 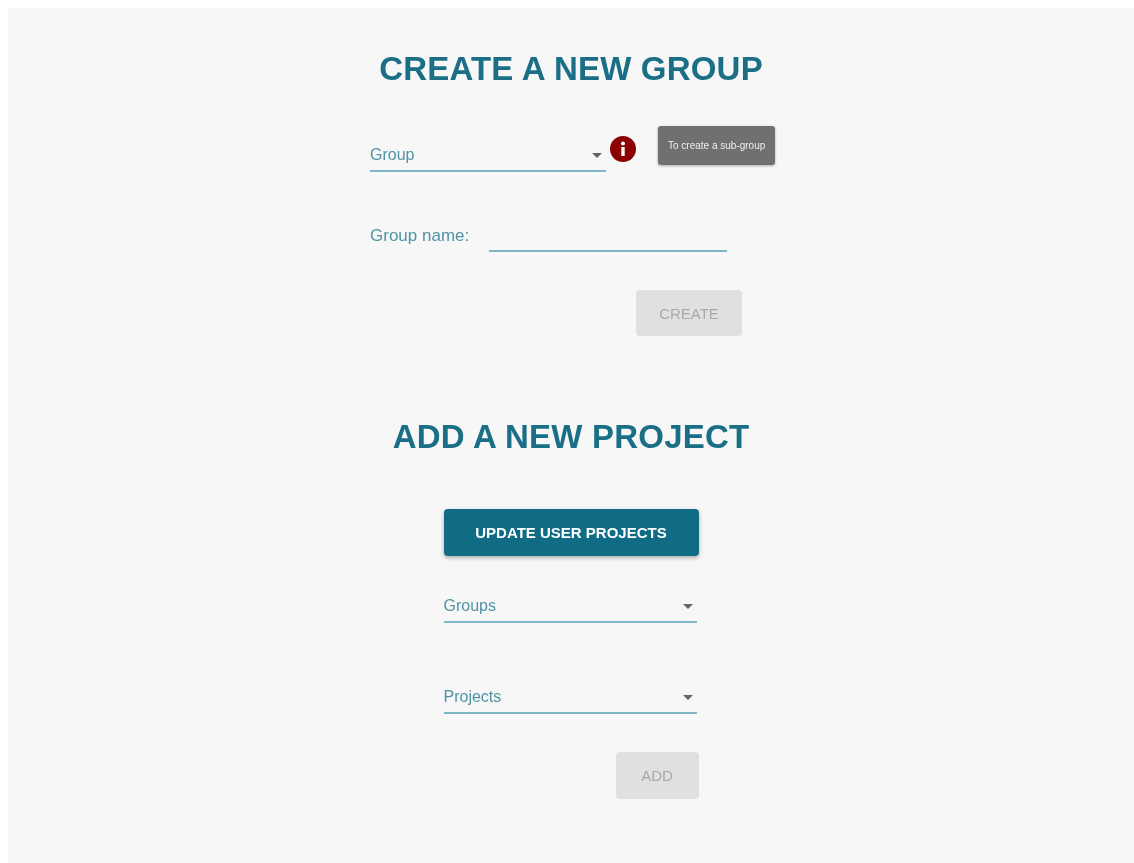 What do you see at coordinates (571, 437) in the screenshot?
I see `section-title: ADD A NEW PROJECT` at bounding box center [571, 437].